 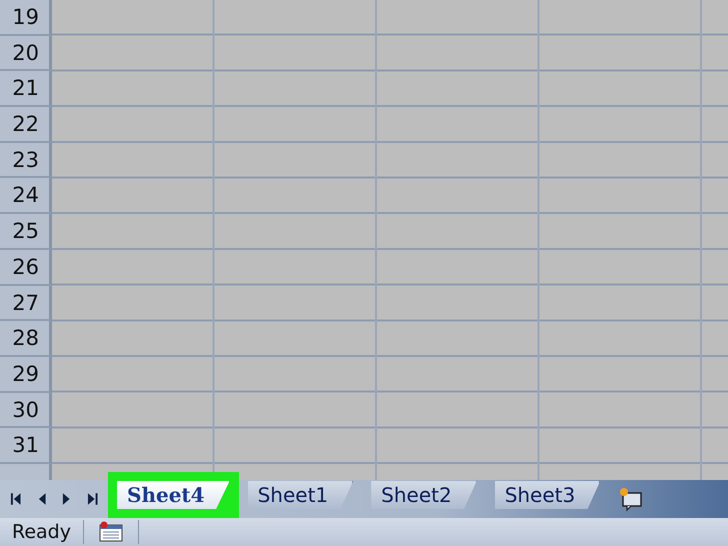 I want to click on row-header: 27, so click(x=26, y=304).